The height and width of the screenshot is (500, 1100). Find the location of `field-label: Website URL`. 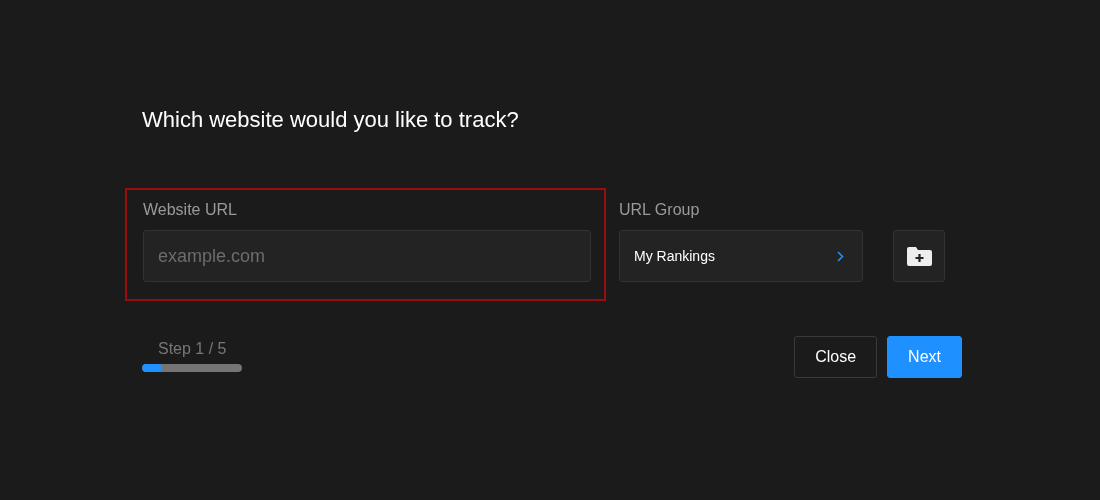

field-label: Website URL is located at coordinates (190, 210).